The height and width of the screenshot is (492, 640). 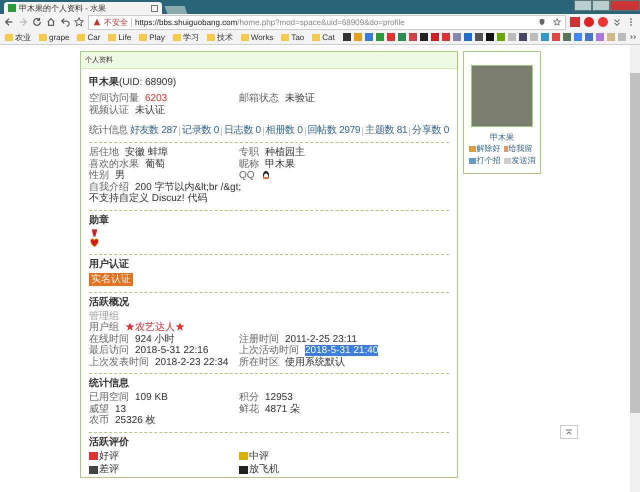 I want to click on field-label: 所在时区, so click(x=259, y=362).